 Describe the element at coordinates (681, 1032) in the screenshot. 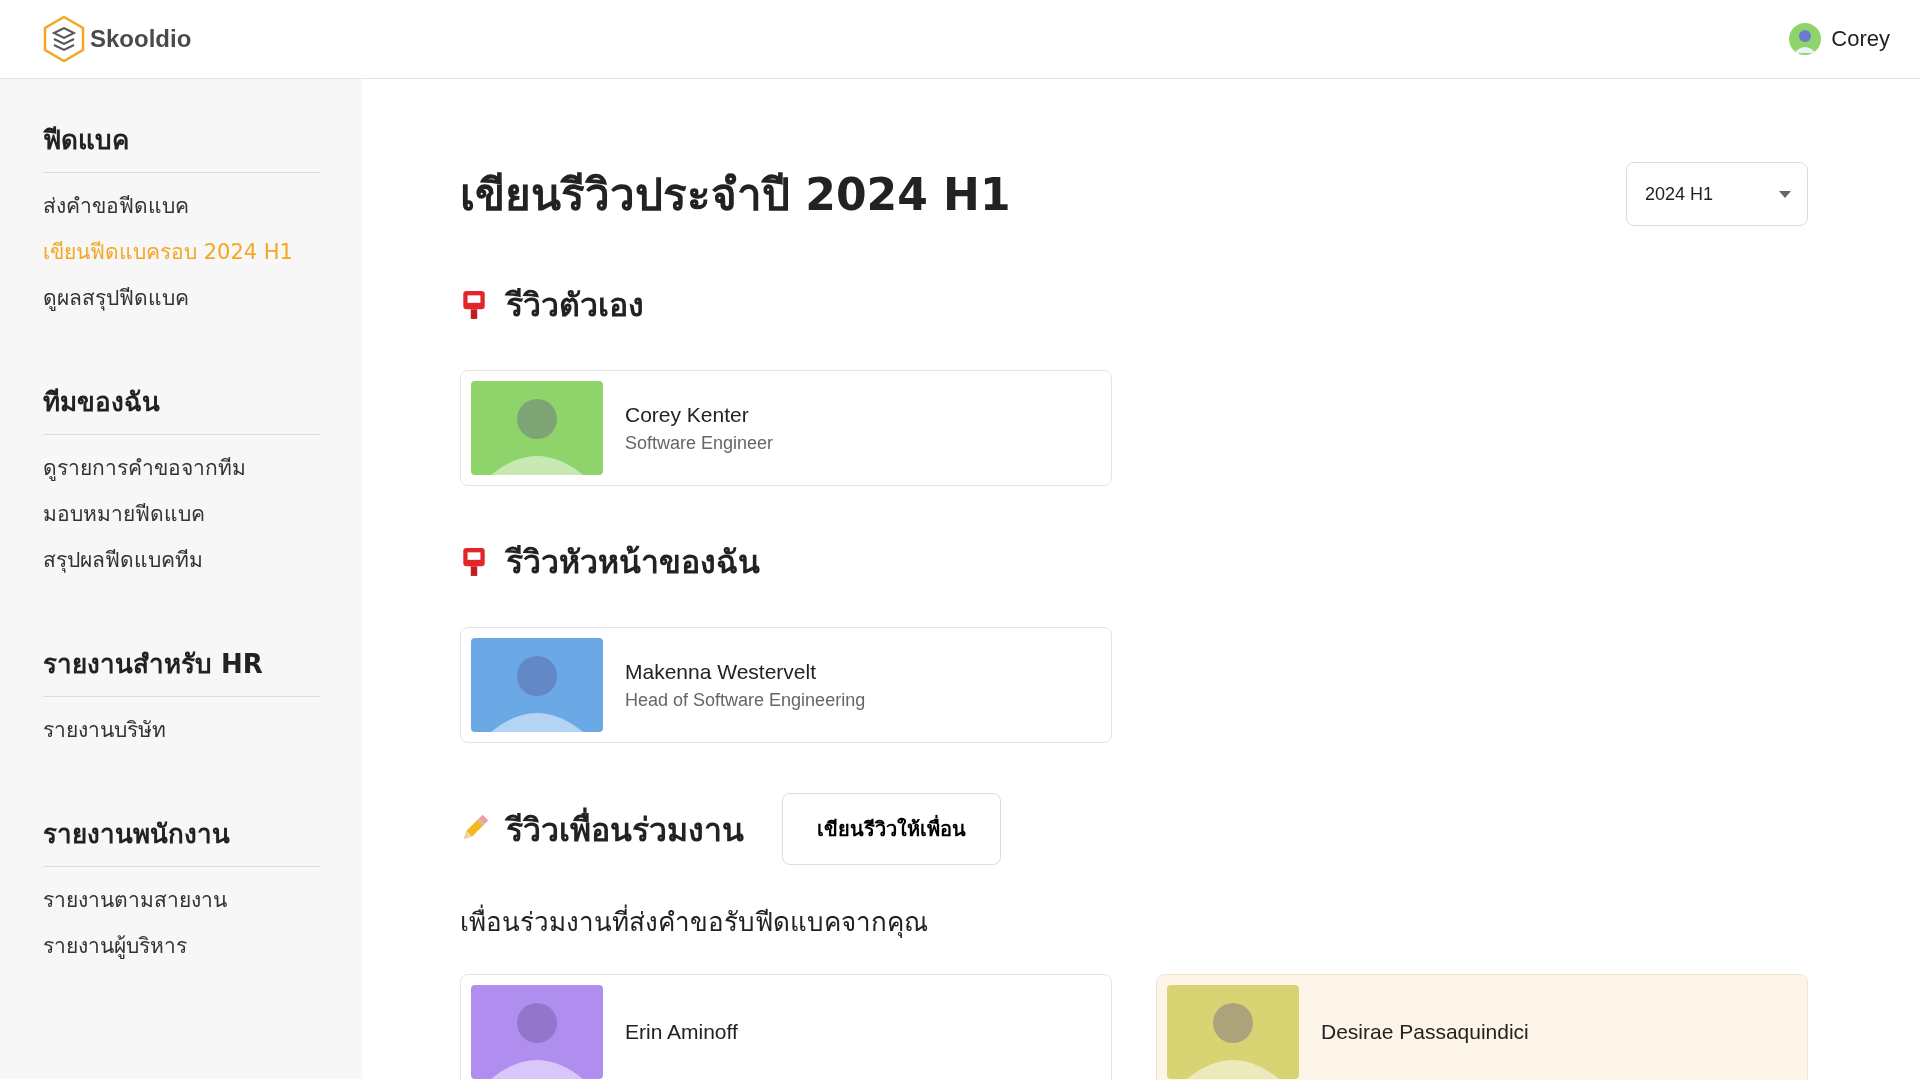

I see `person-name: Erin Aminoff` at that location.